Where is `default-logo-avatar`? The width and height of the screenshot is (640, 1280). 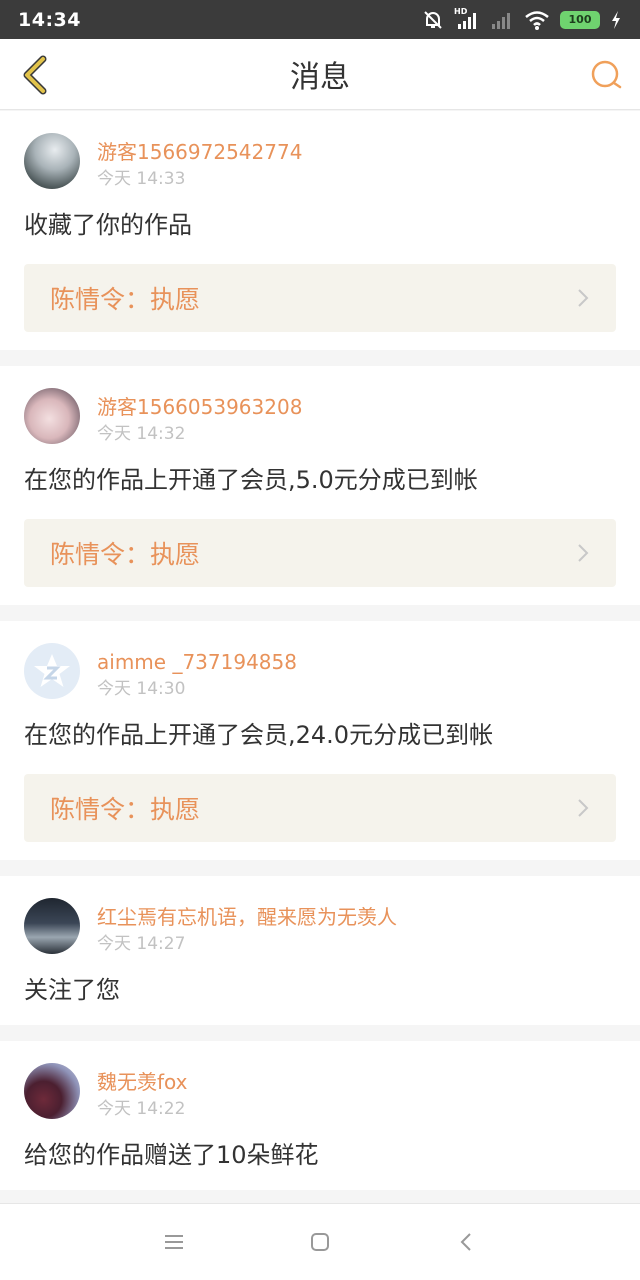 default-logo-avatar is located at coordinates (52, 671).